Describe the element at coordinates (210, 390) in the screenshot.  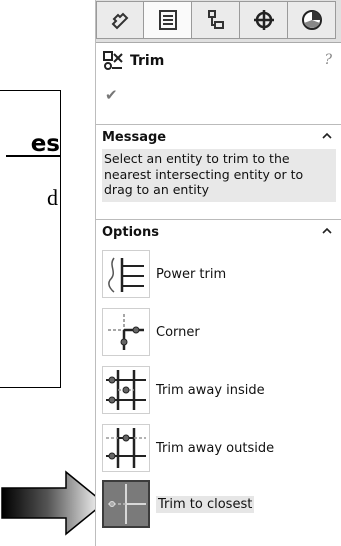
I see `option-label: Trim away inside` at that location.